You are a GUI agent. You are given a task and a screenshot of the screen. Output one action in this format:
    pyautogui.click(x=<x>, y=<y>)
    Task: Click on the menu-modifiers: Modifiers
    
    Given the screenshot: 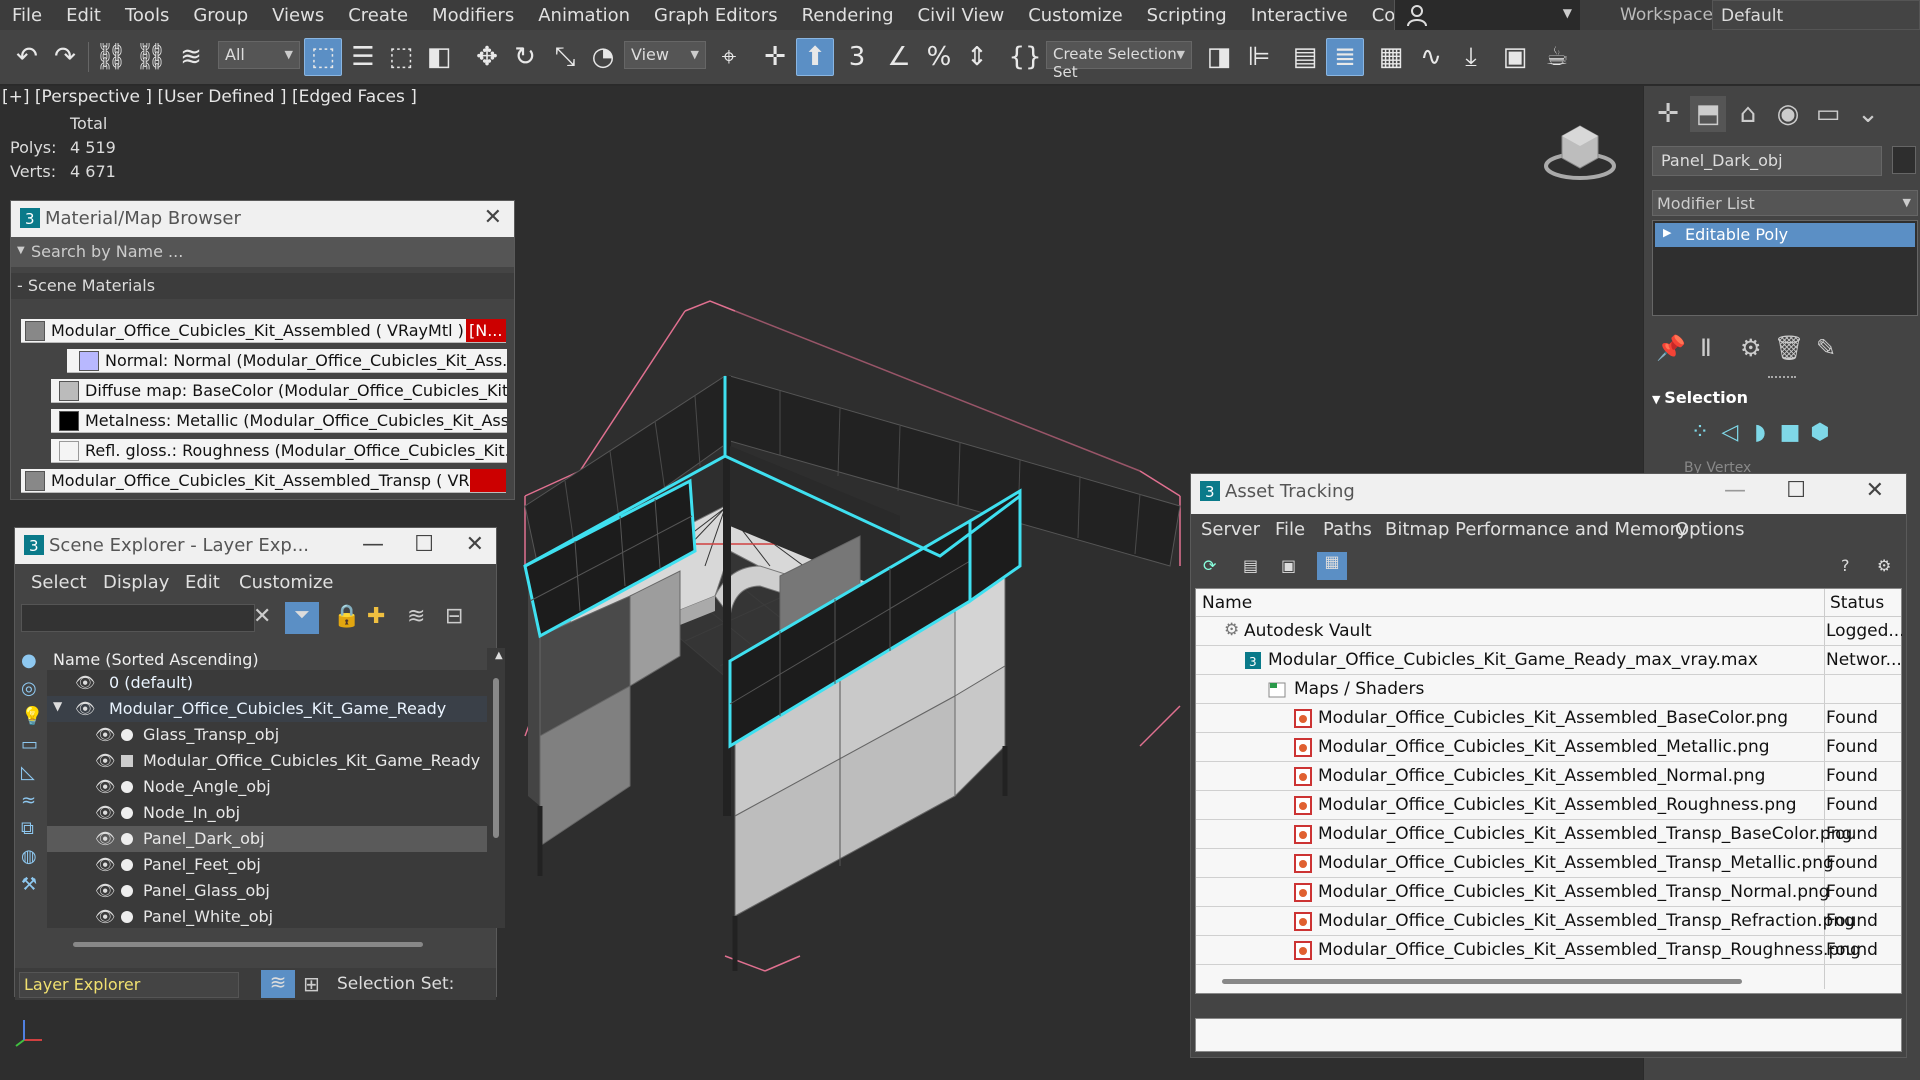 What is the action you would take?
    pyautogui.click(x=473, y=15)
    